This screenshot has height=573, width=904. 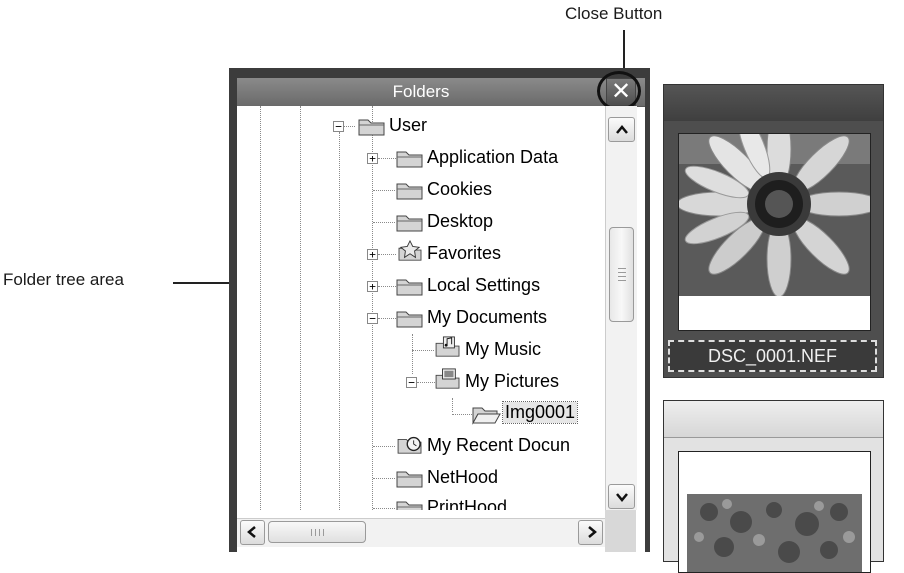 I want to click on scroll-right-button, so click(x=590, y=532).